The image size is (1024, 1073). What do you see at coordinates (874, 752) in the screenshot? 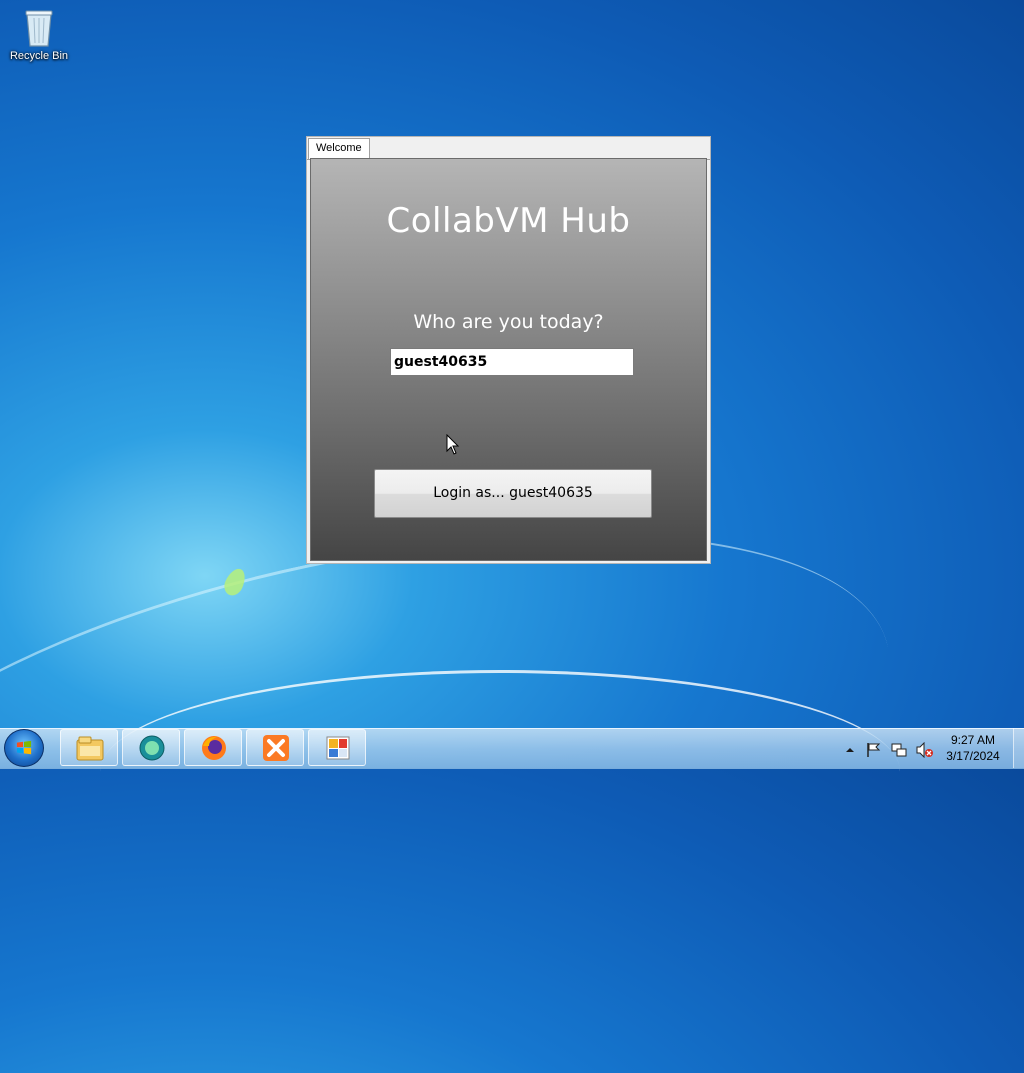
I see `action-center-flag-icon` at bounding box center [874, 752].